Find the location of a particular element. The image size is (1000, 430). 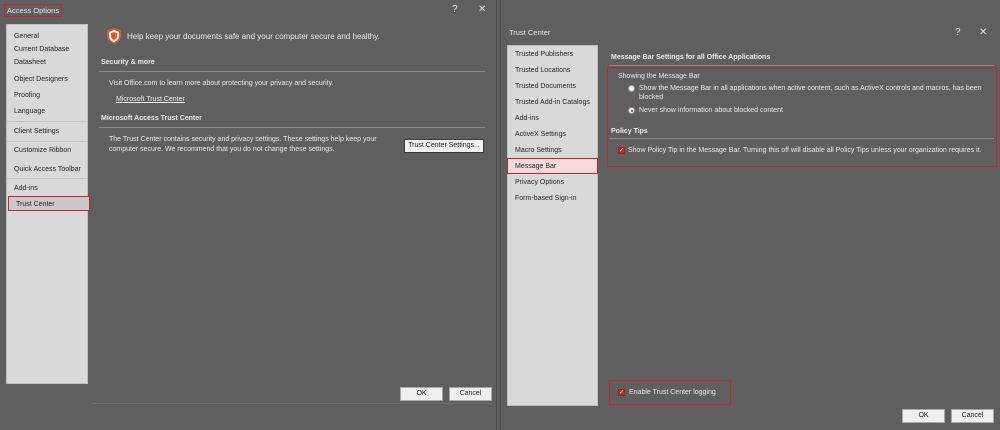

policy-tip-checkbox: ✓ is located at coordinates (621, 150).